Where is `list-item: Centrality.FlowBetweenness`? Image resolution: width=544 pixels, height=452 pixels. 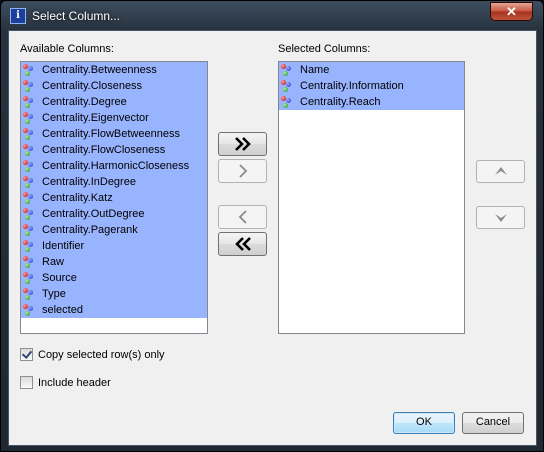
list-item: Centrality.FlowBetweenness is located at coordinates (114, 134).